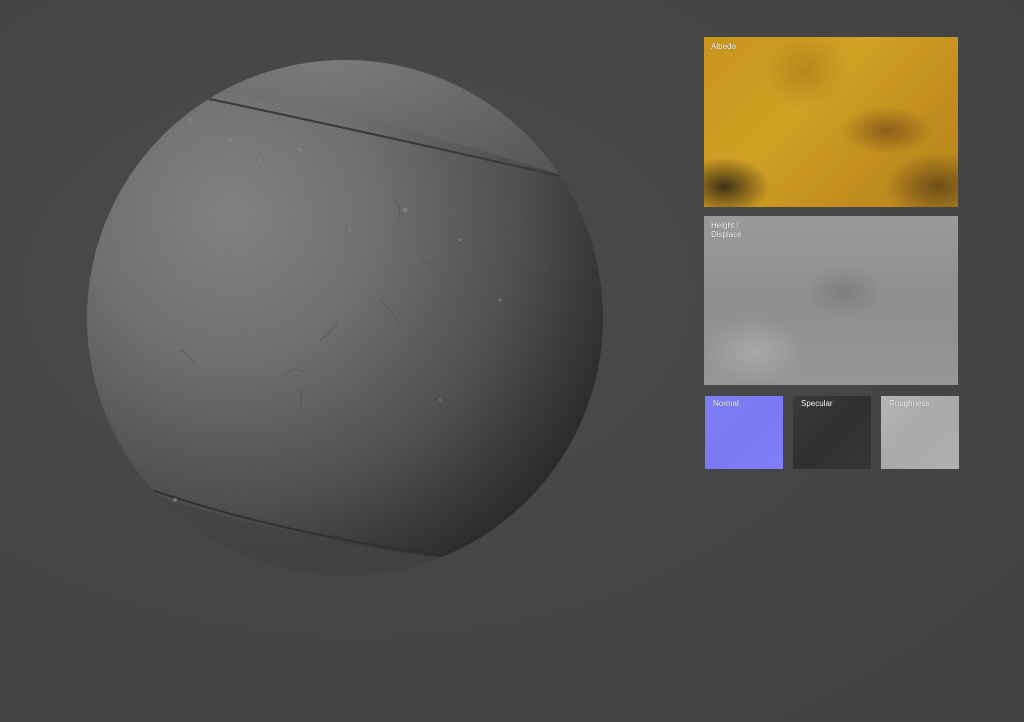  I want to click on height-displace-label: Height / Displace, so click(726, 230).